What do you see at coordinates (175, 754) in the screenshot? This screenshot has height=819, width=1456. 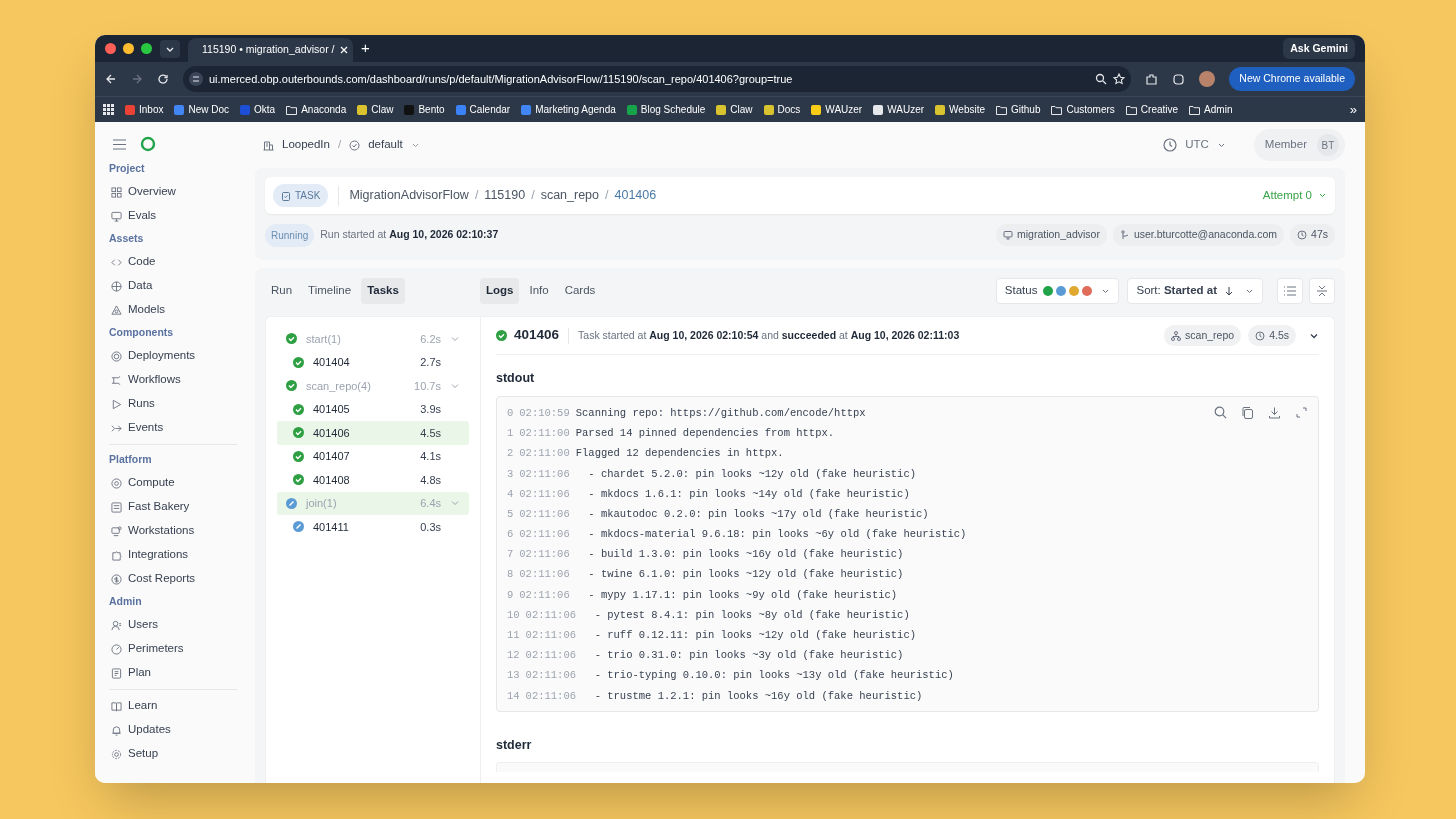 I see `sidebar-item: Setup` at bounding box center [175, 754].